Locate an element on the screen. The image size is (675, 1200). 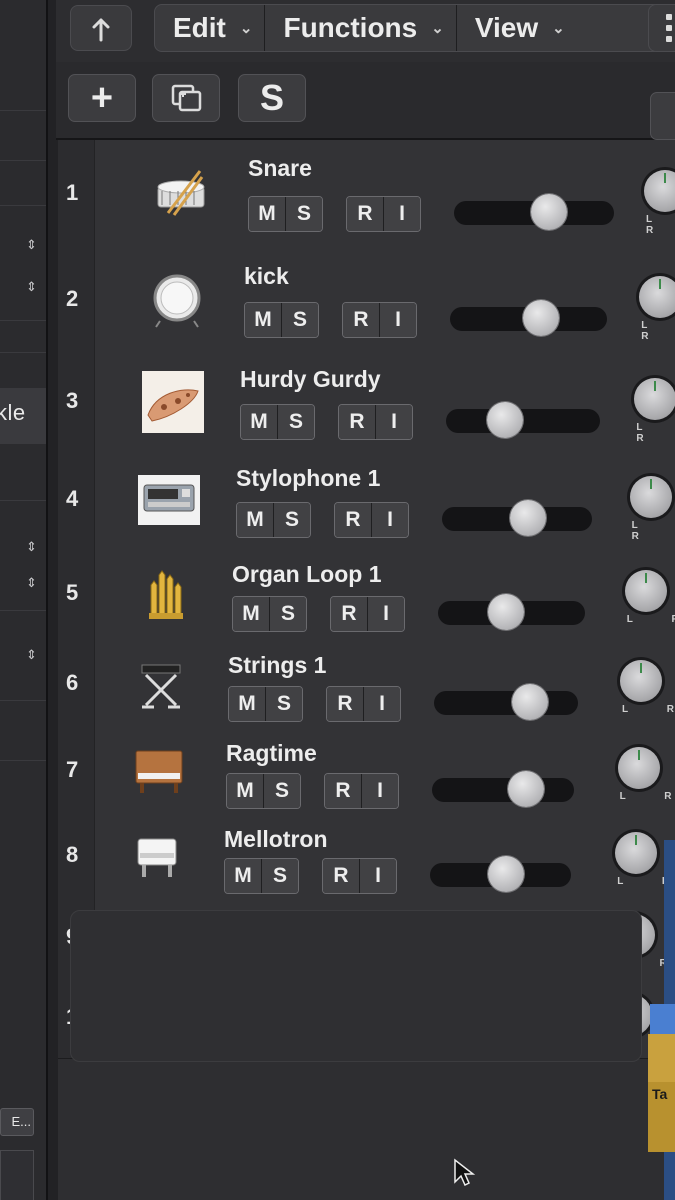
hurdy-gurdy-icon is located at coordinates (173, 402).